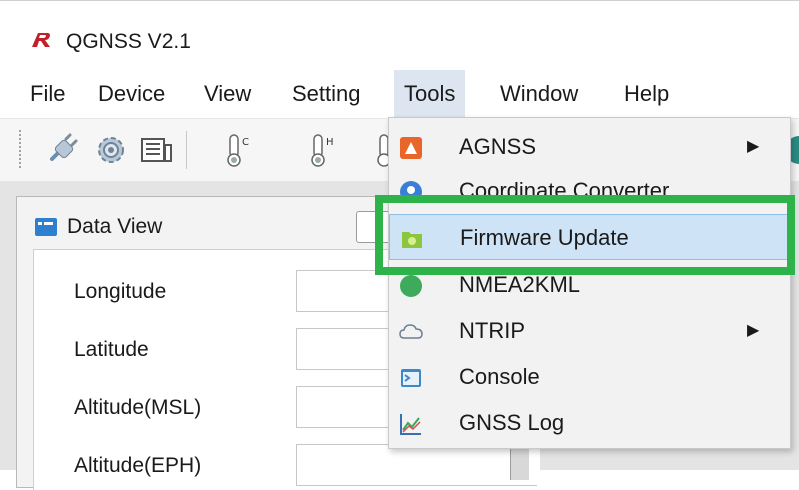 Image resolution: width=799 pixels, height=490 pixels. I want to click on toolbar-separator, so click(186, 150).